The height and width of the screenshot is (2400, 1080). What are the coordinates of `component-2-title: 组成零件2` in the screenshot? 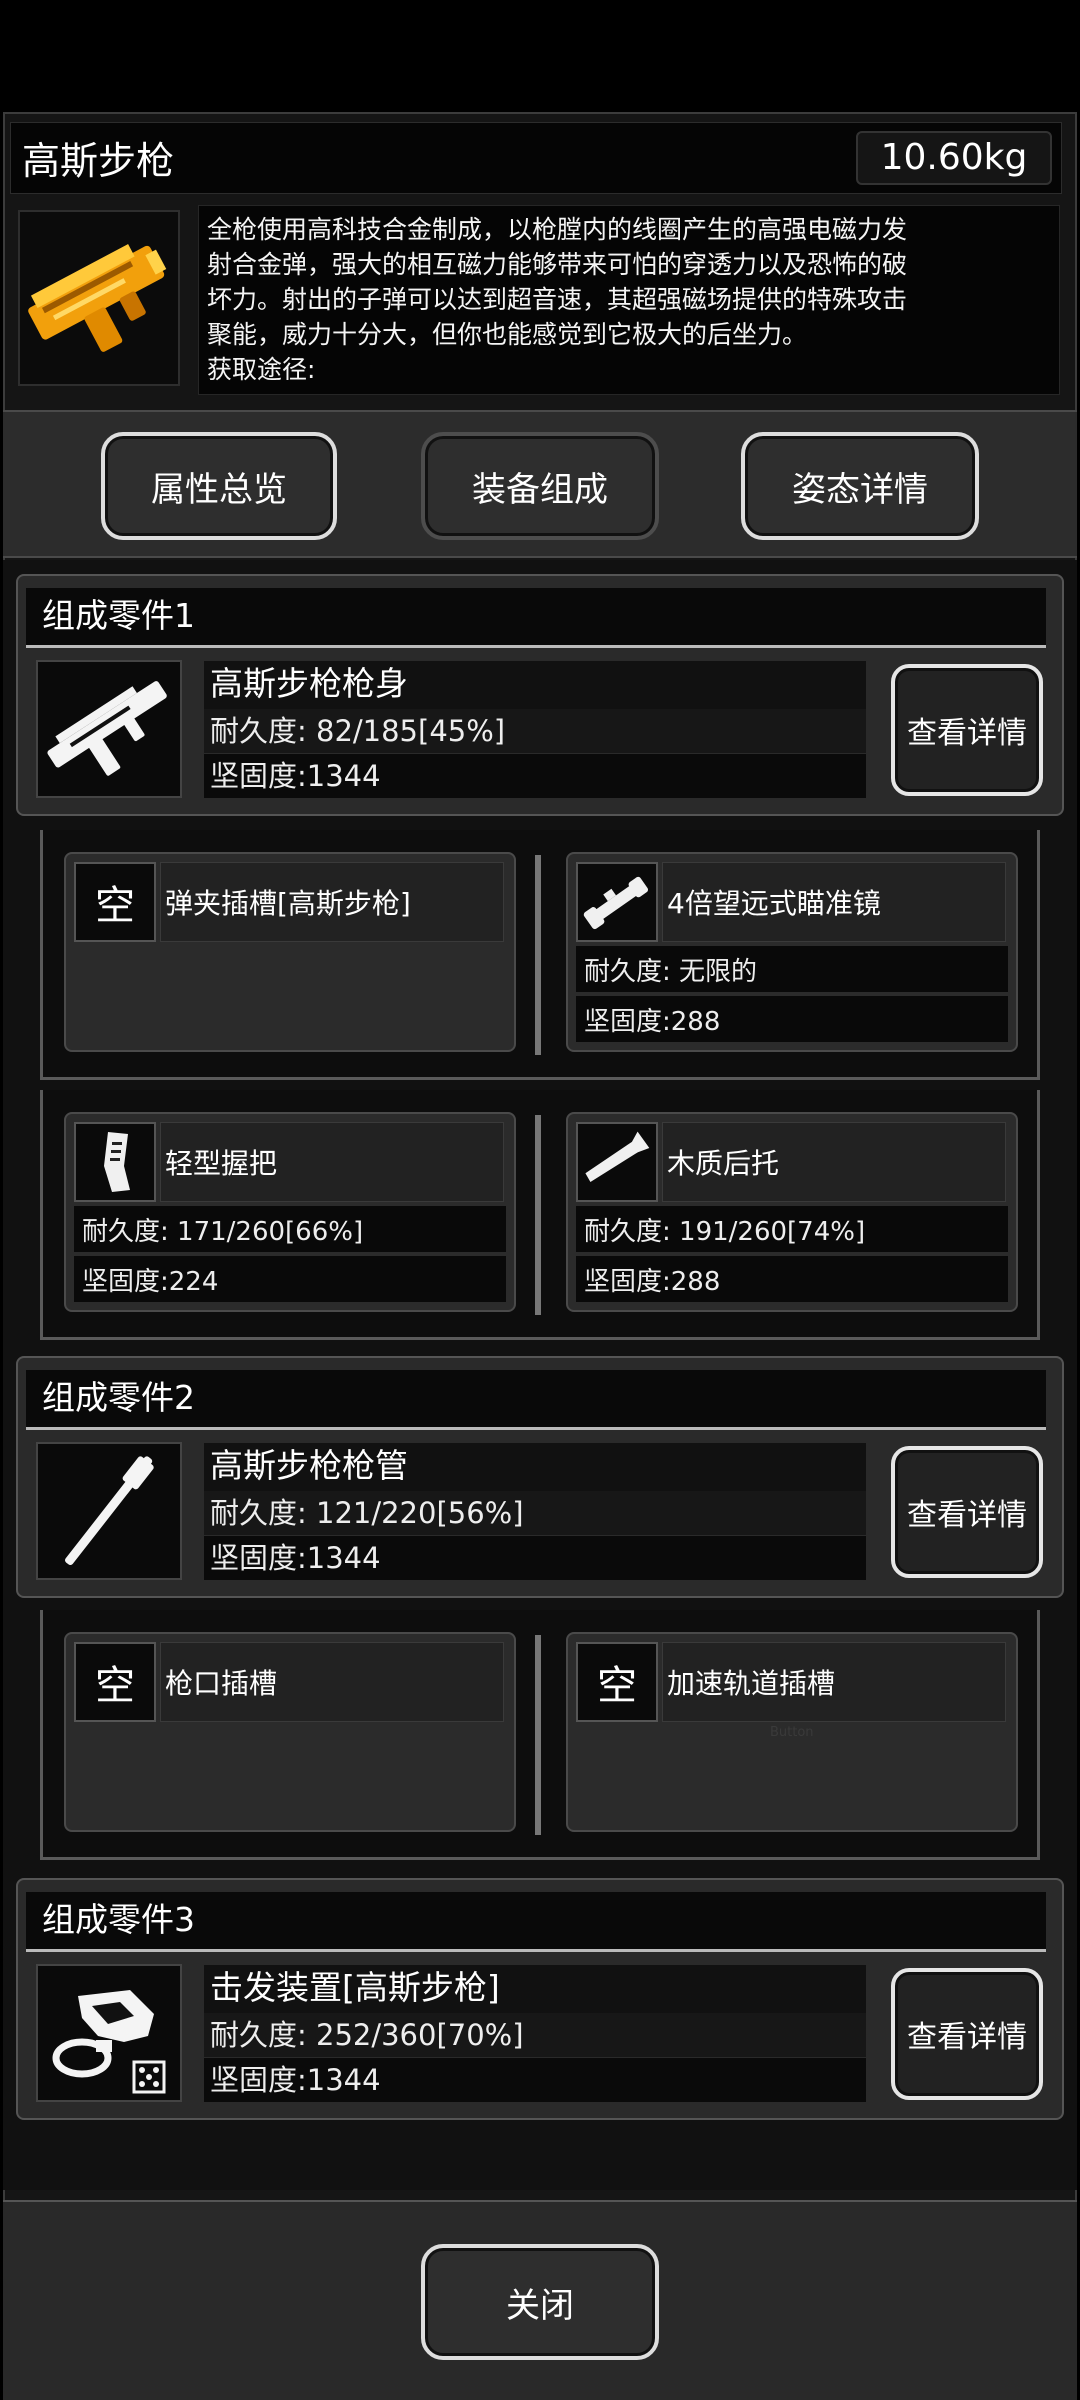 It's located at (536, 1400).